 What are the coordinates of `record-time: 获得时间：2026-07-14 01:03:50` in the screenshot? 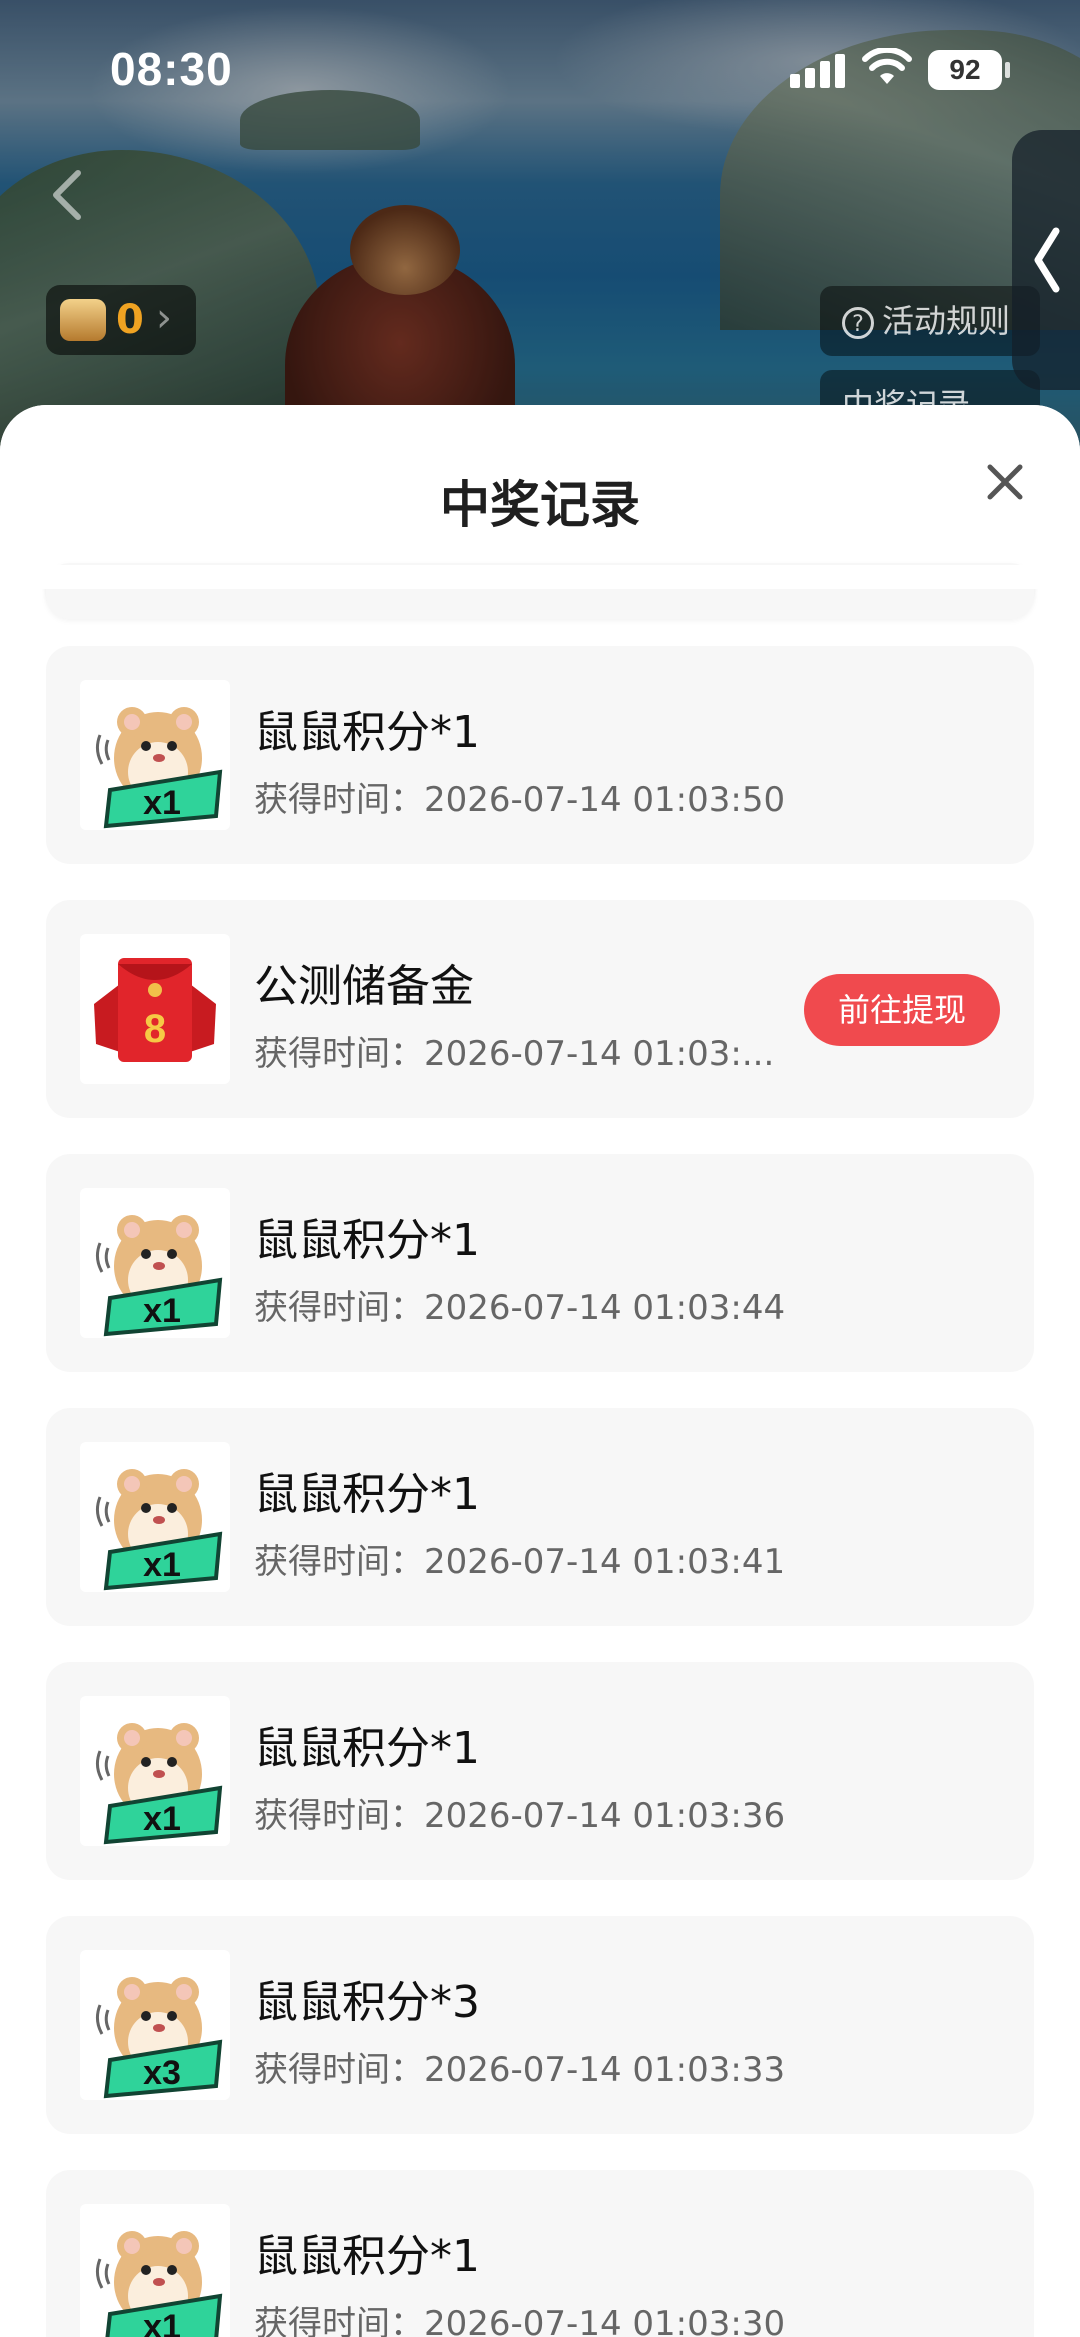 It's located at (519, 796).